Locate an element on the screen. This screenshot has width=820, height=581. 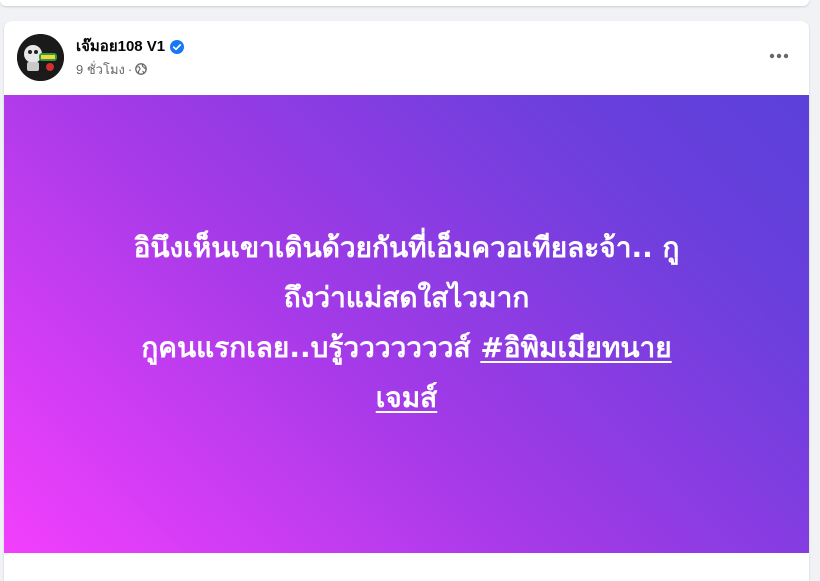
status-line-3-text: กูคนแรกเลย..บรู้วววววววส์ is located at coordinates (311, 347).